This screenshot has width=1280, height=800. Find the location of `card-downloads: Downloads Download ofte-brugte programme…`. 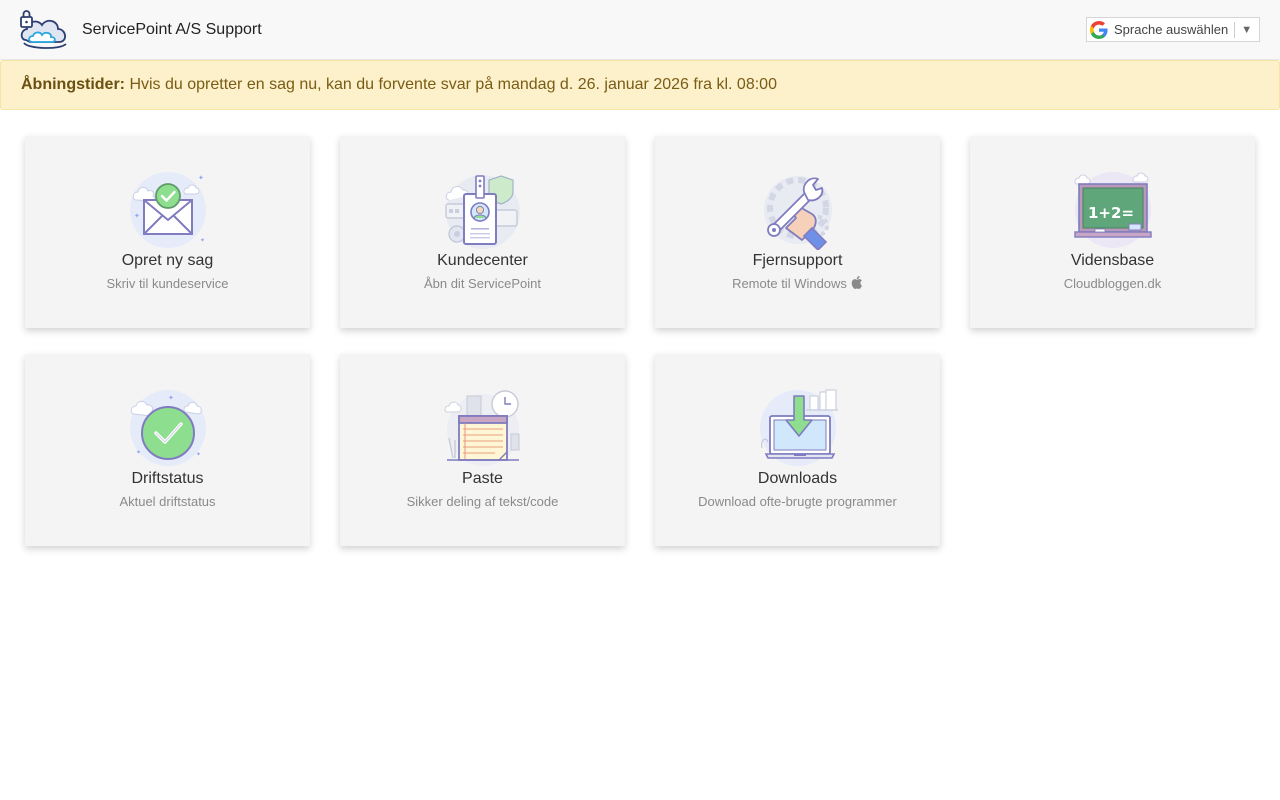

card-downloads: Downloads Download ofte-brugte programme… is located at coordinates (797, 450).